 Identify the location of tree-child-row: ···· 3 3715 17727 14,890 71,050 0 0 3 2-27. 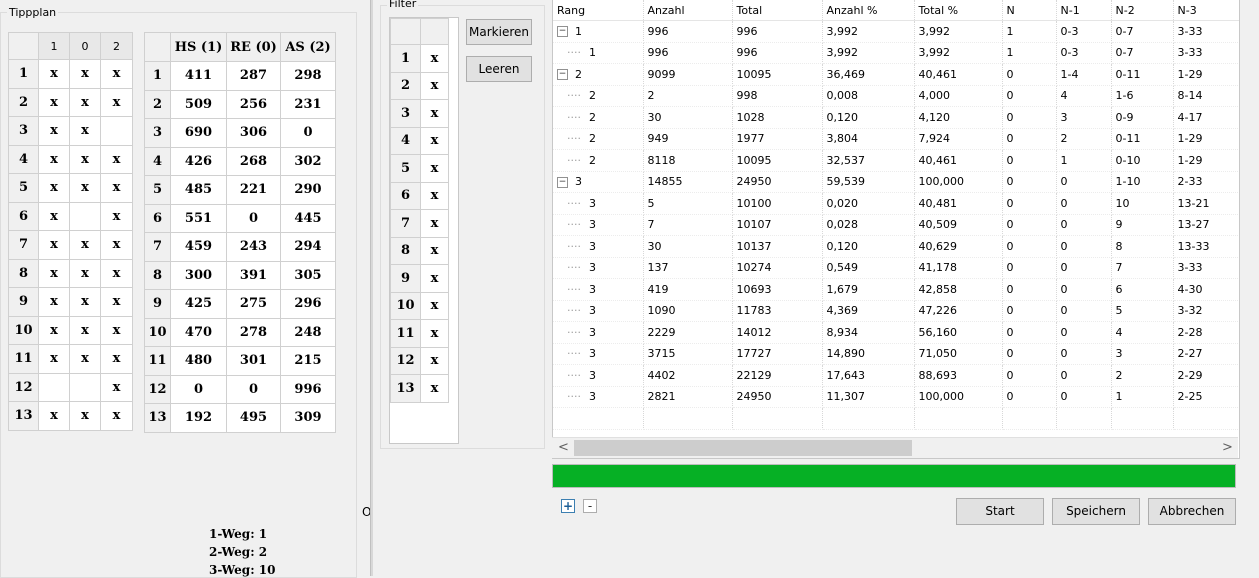
(896, 354).